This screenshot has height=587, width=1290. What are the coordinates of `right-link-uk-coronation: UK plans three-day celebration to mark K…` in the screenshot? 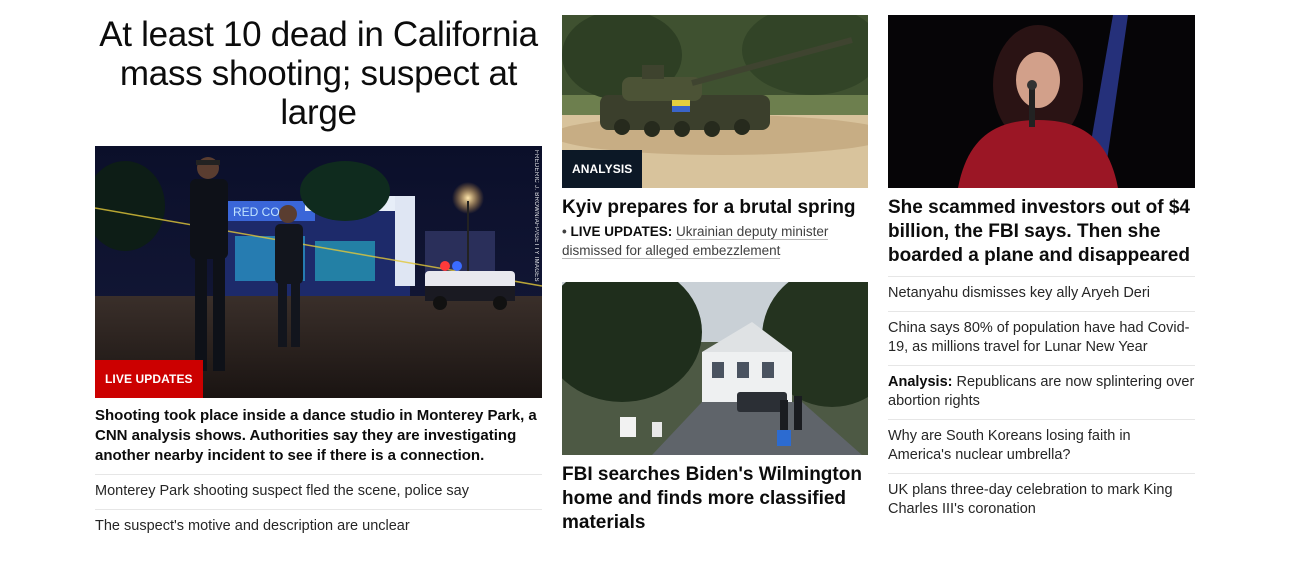 It's located at (1041, 500).